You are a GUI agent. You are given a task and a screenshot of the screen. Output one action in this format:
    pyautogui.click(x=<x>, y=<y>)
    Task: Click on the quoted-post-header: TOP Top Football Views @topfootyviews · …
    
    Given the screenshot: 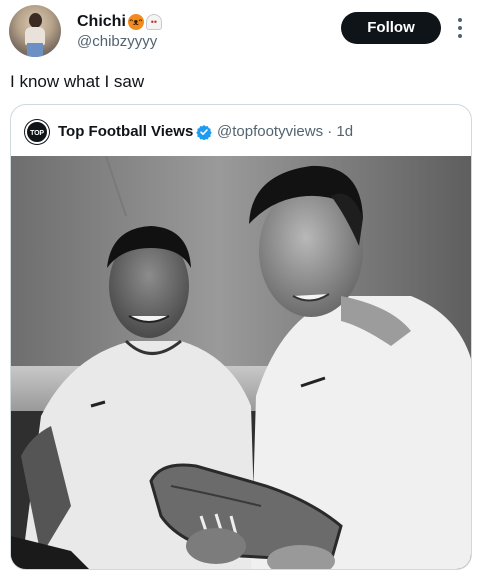 What is the action you would take?
    pyautogui.click(x=241, y=131)
    